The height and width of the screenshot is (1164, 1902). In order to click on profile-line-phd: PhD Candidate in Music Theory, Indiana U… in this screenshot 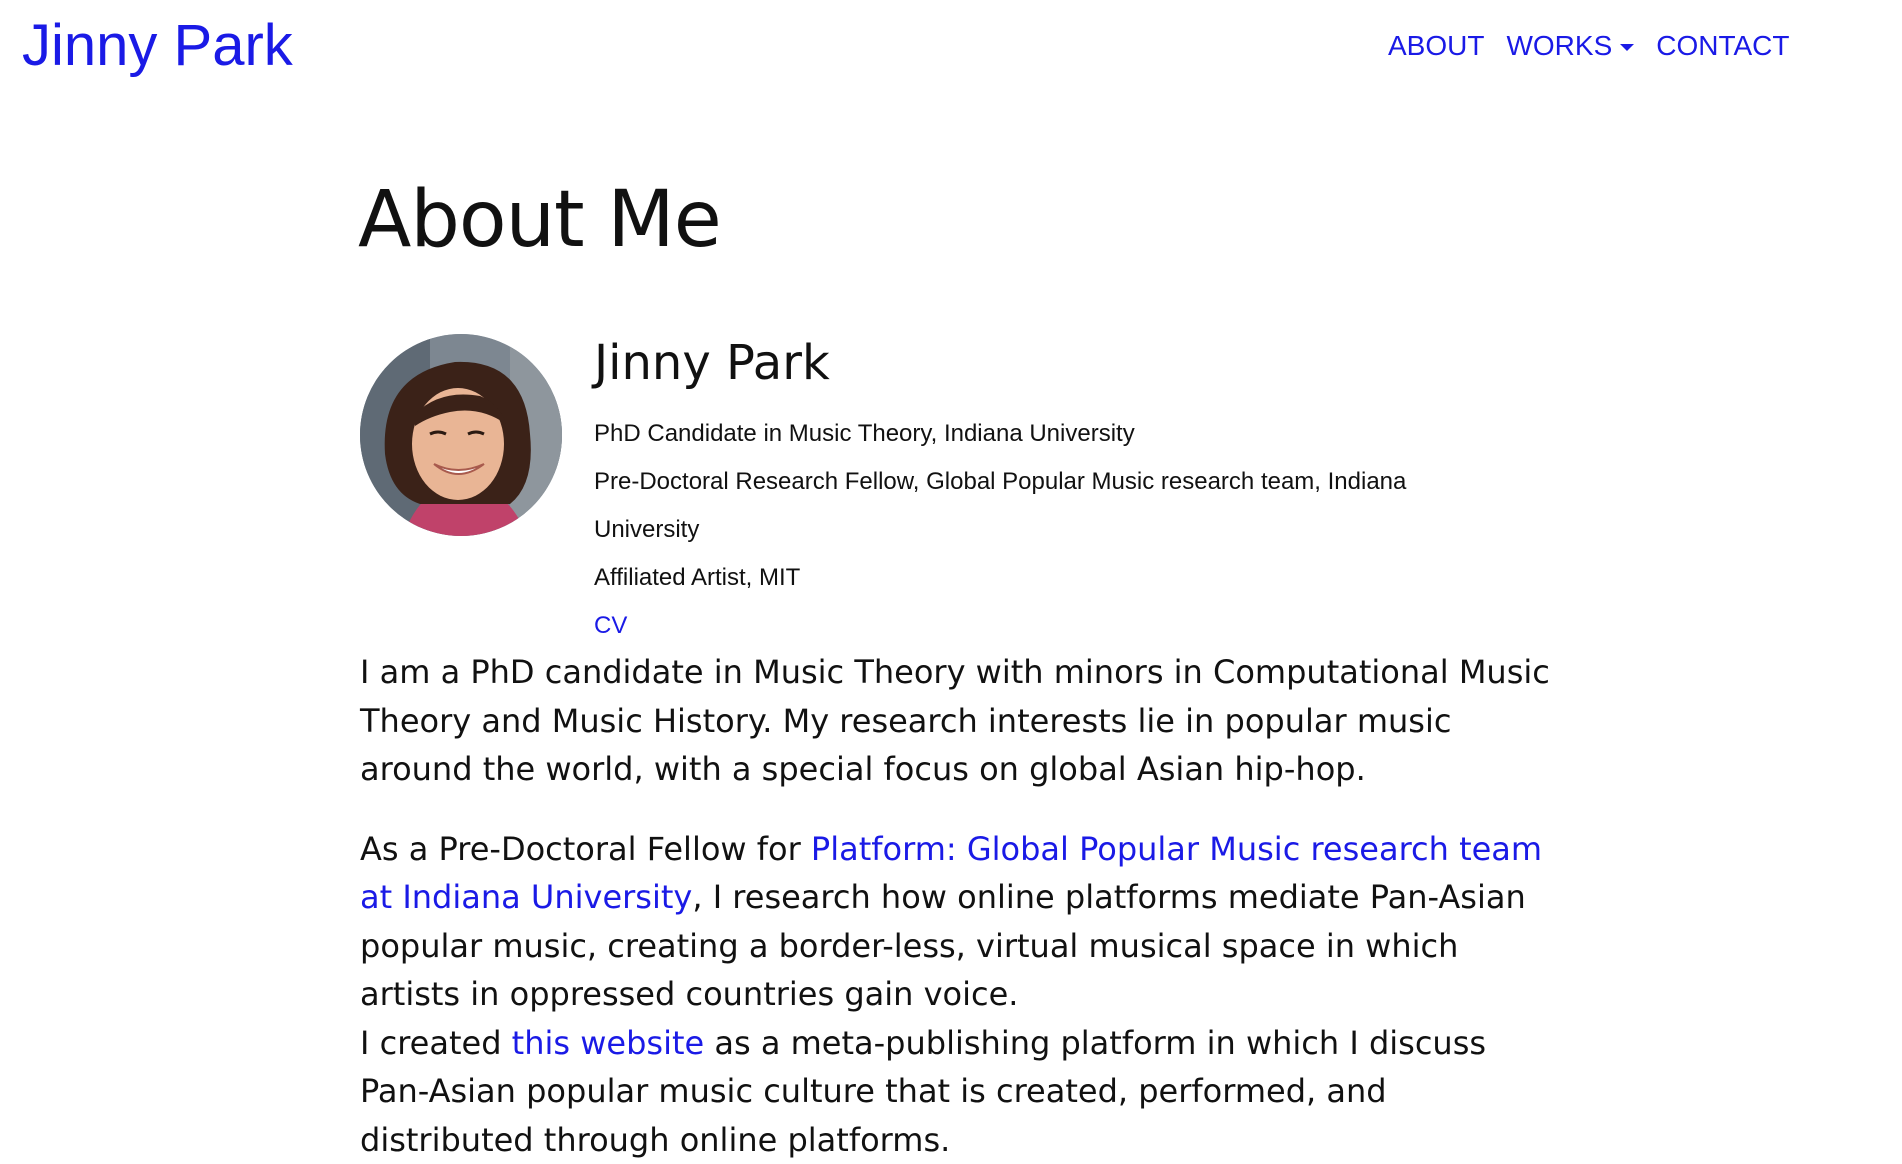, I will do `click(1044, 434)`.